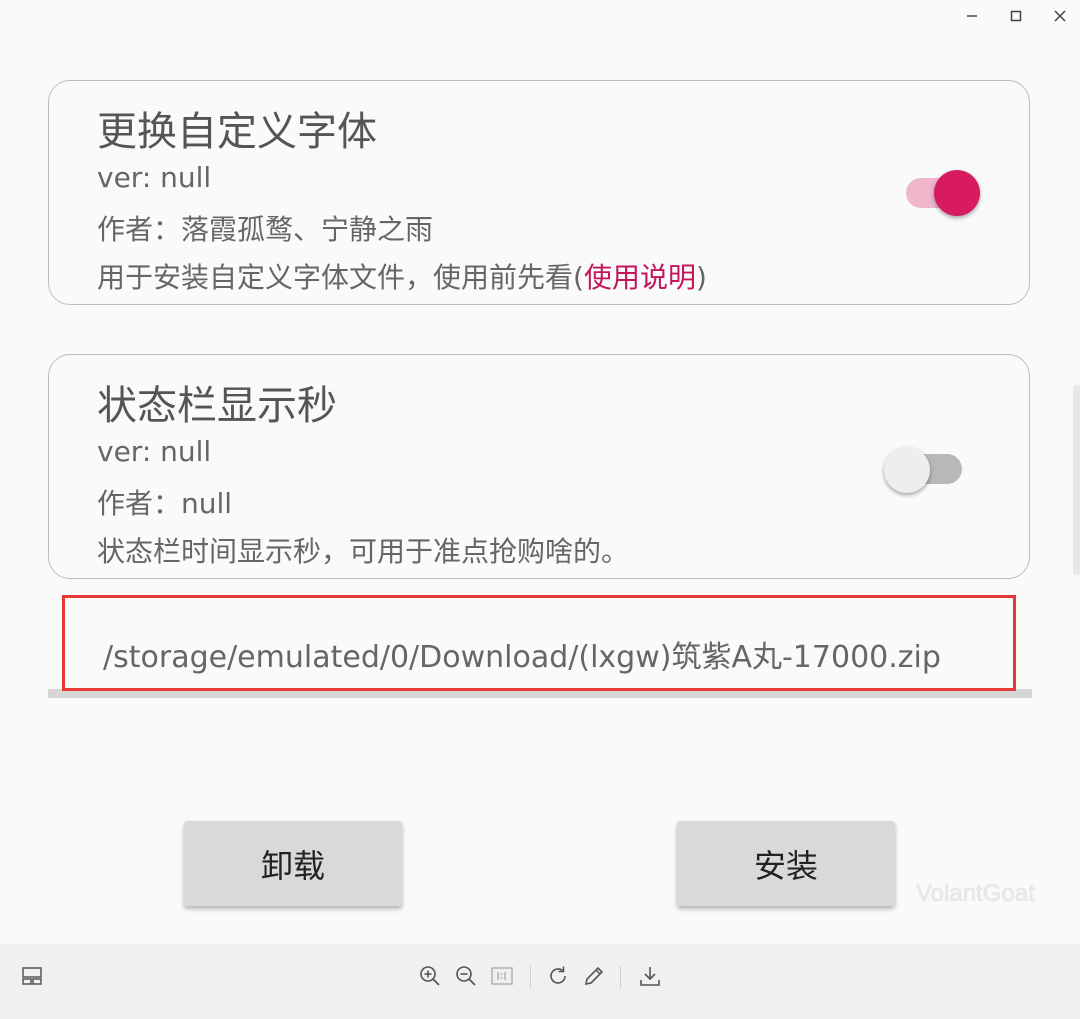  I want to click on usage-instructions-link: 使用说明, so click(640, 277).